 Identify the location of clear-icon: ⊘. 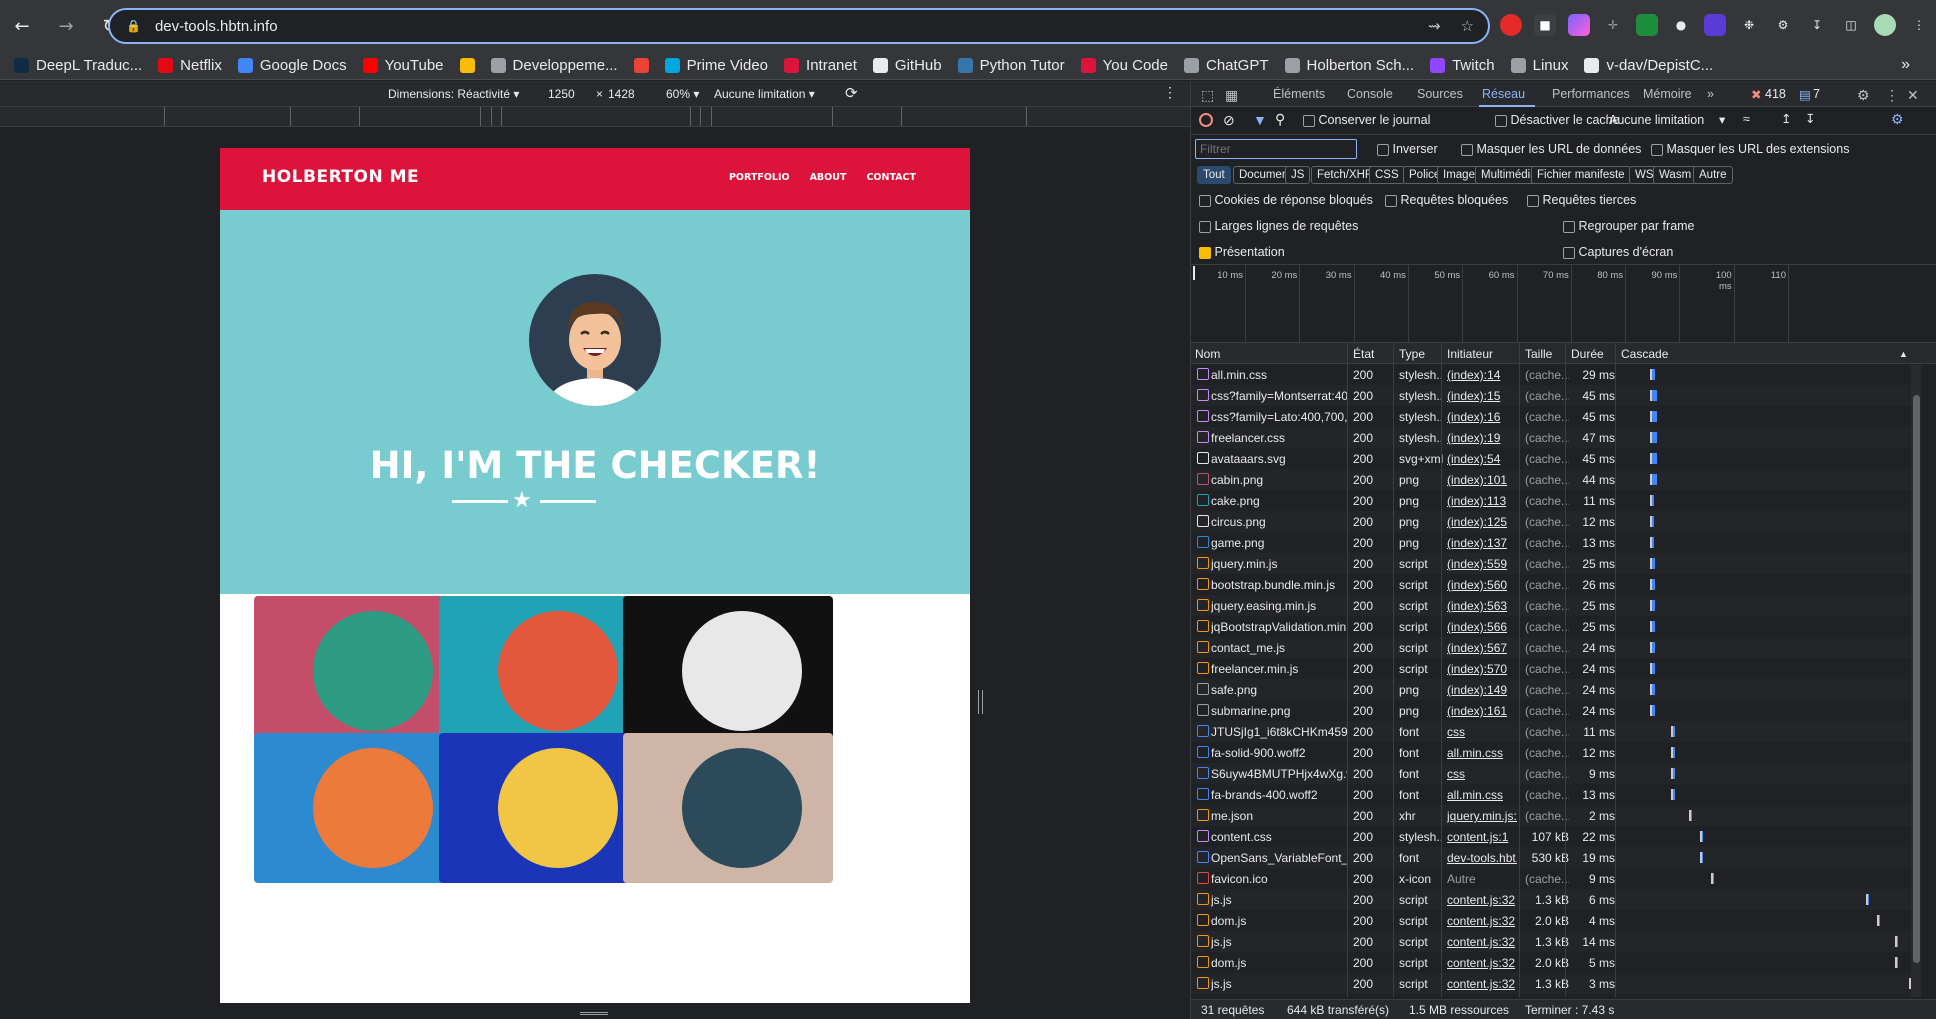
(1229, 120).